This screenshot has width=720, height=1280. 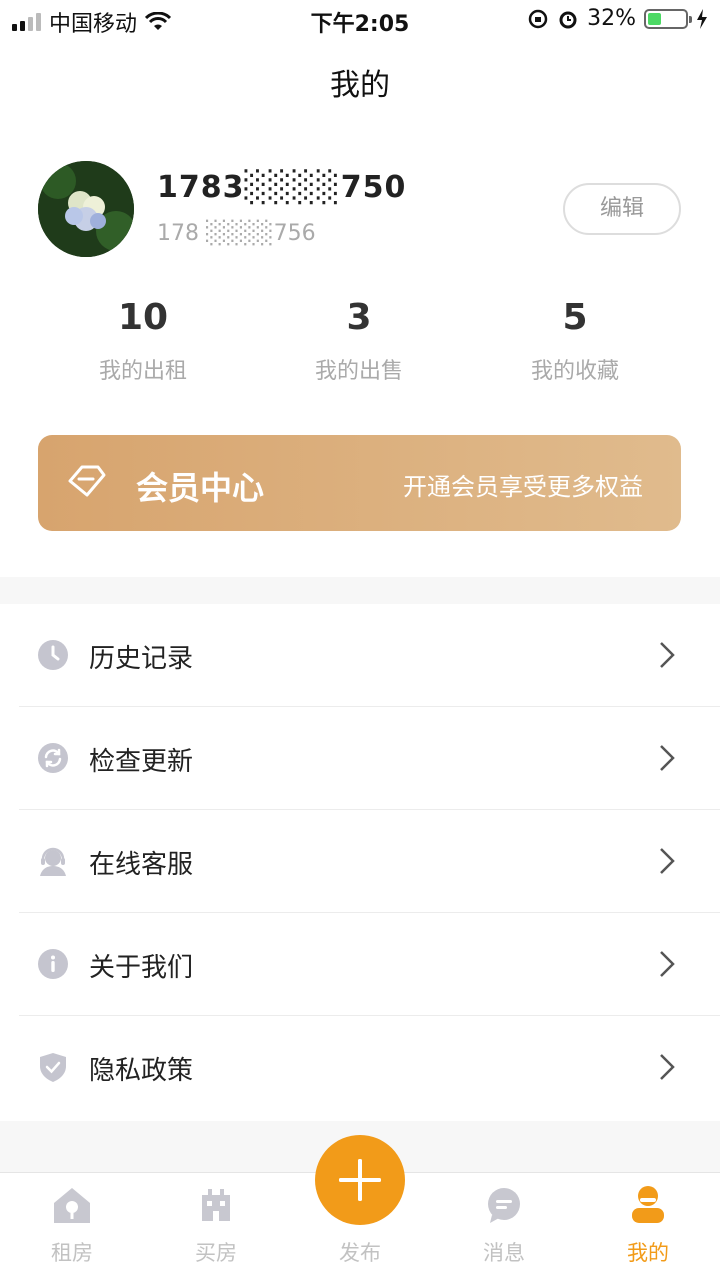 What do you see at coordinates (568, 19) in the screenshot?
I see `alarm-icon` at bounding box center [568, 19].